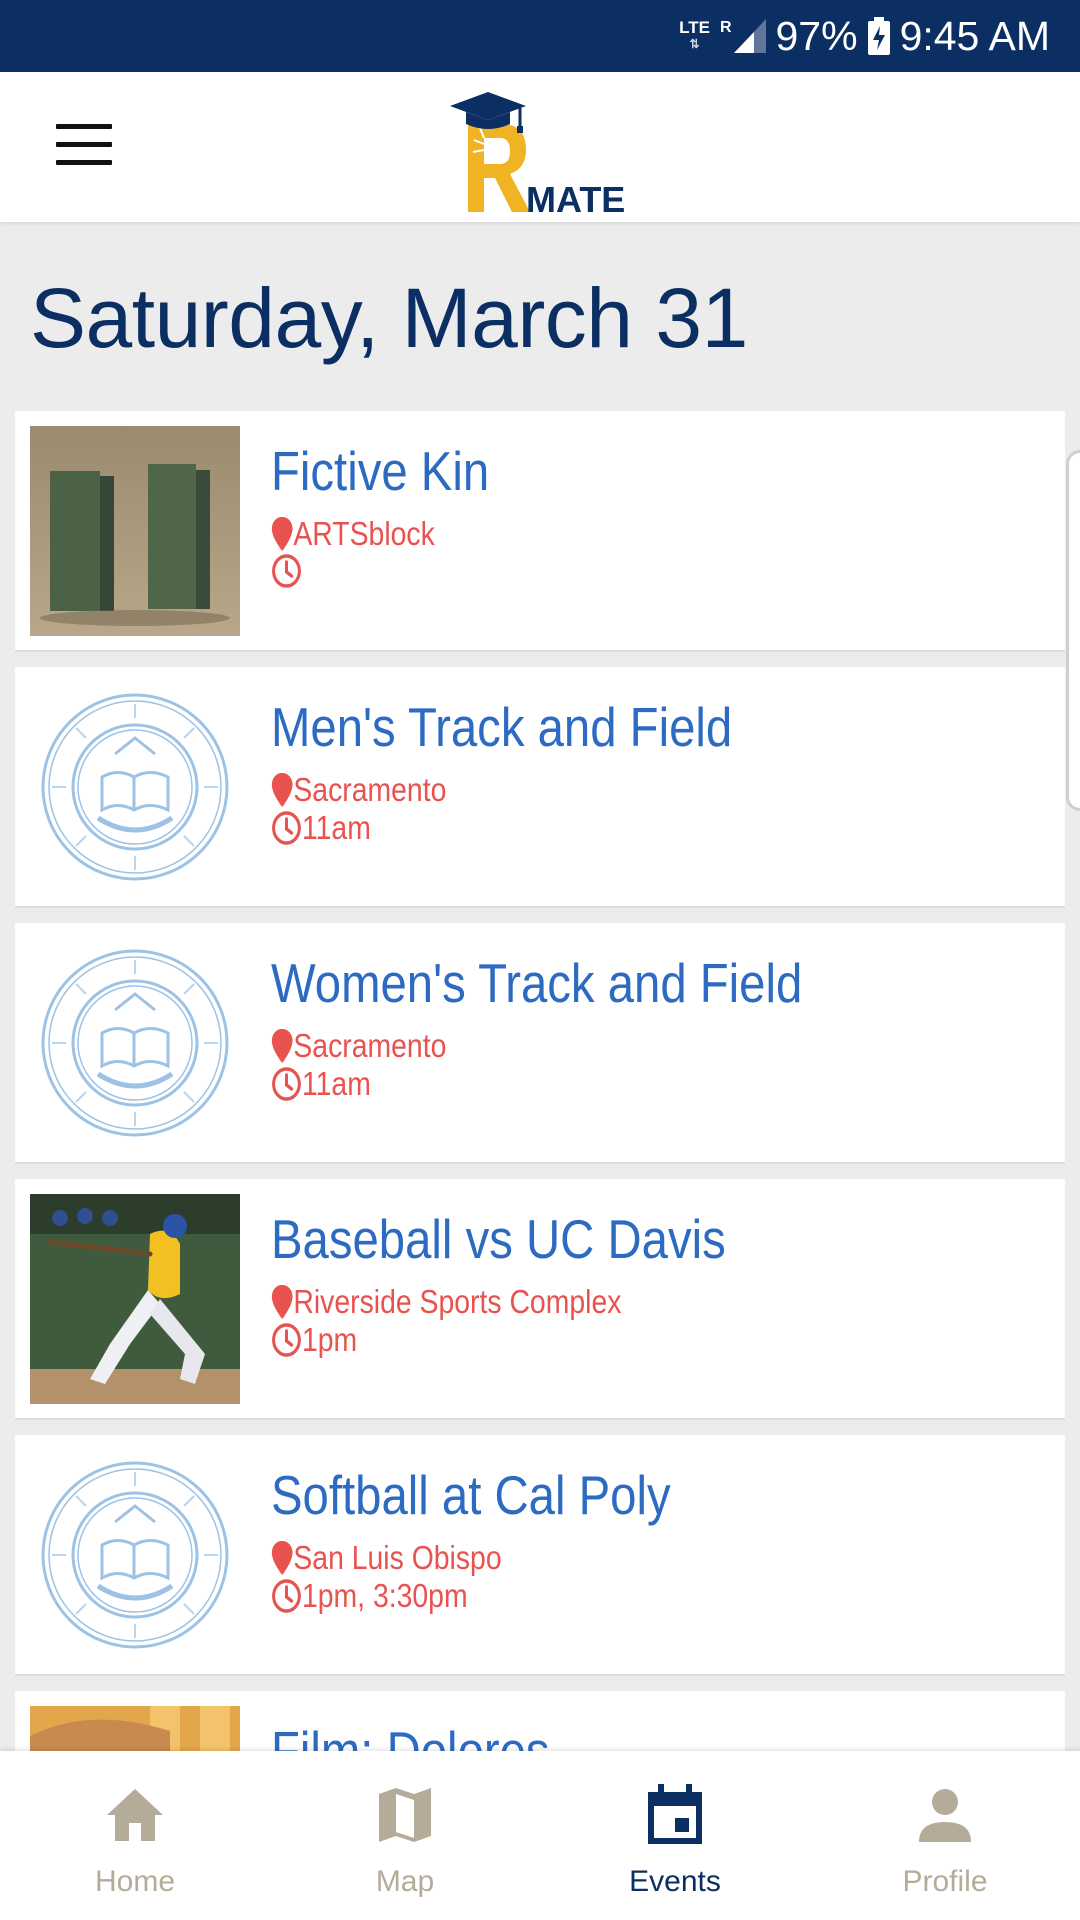  I want to click on event-location: ARTSblock, so click(353, 534).